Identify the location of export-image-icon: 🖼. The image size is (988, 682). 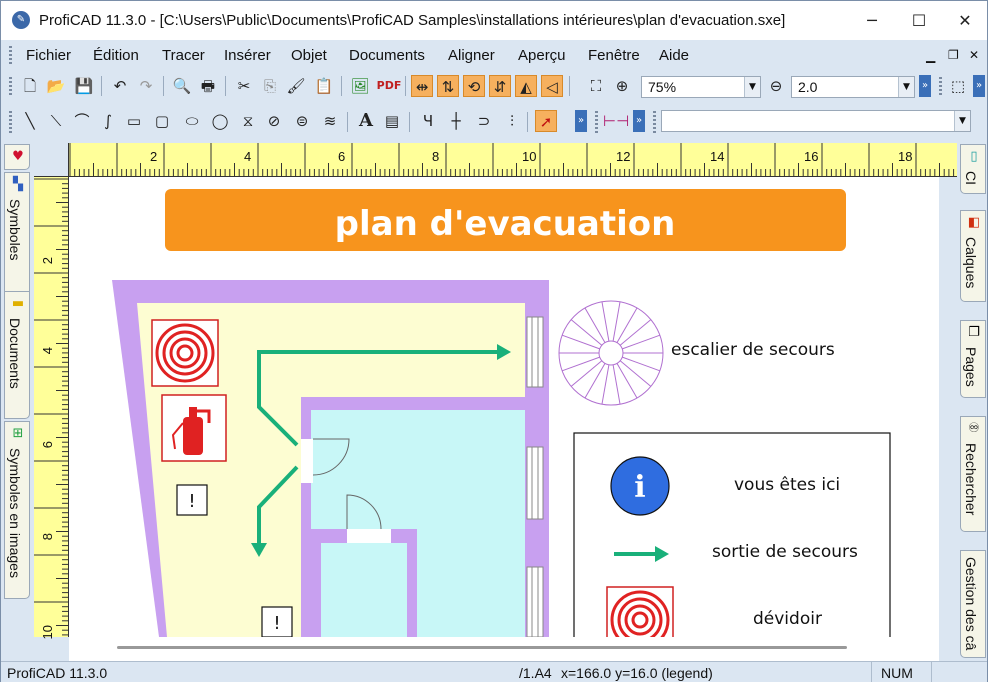
(360, 86).